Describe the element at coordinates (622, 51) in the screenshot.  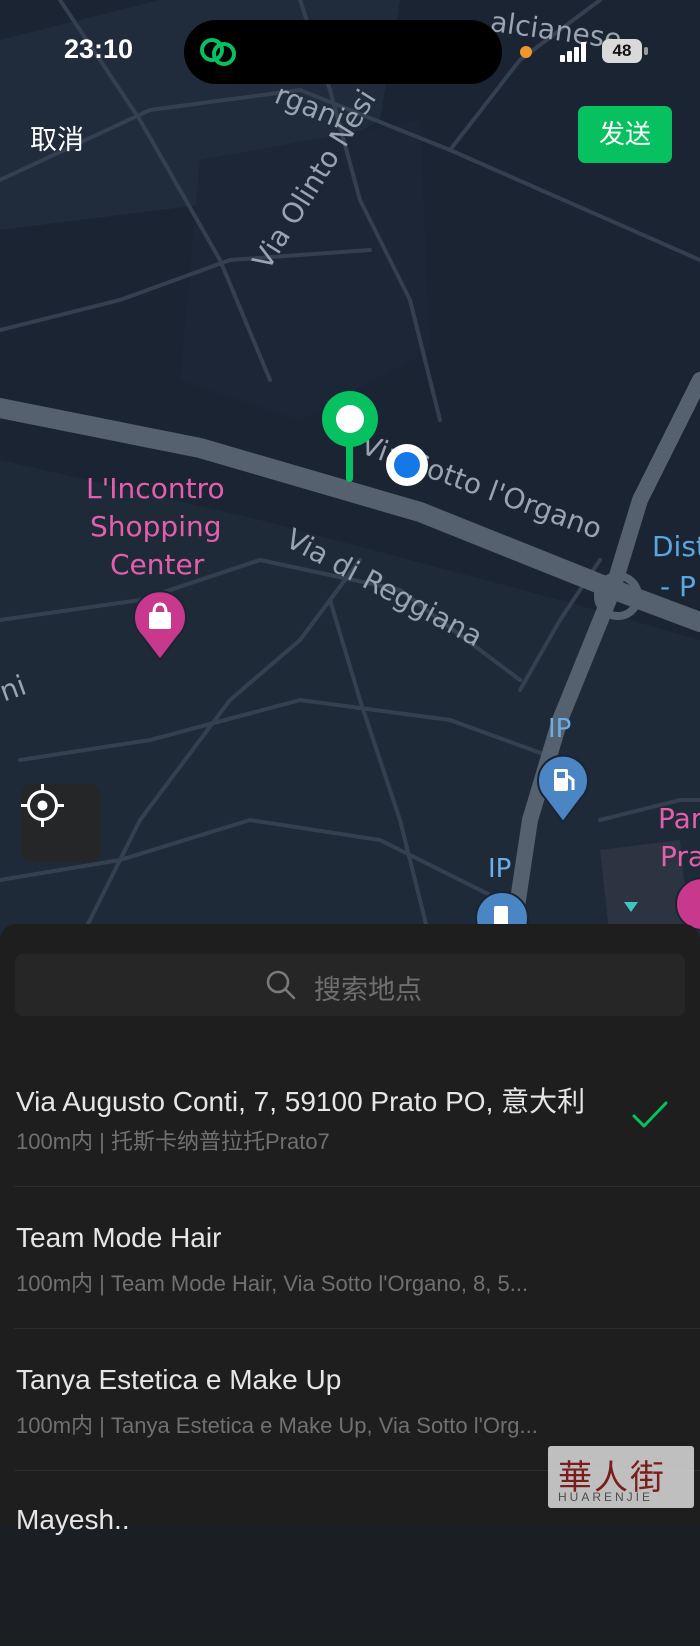
I see `battery-indicator: 48` at that location.